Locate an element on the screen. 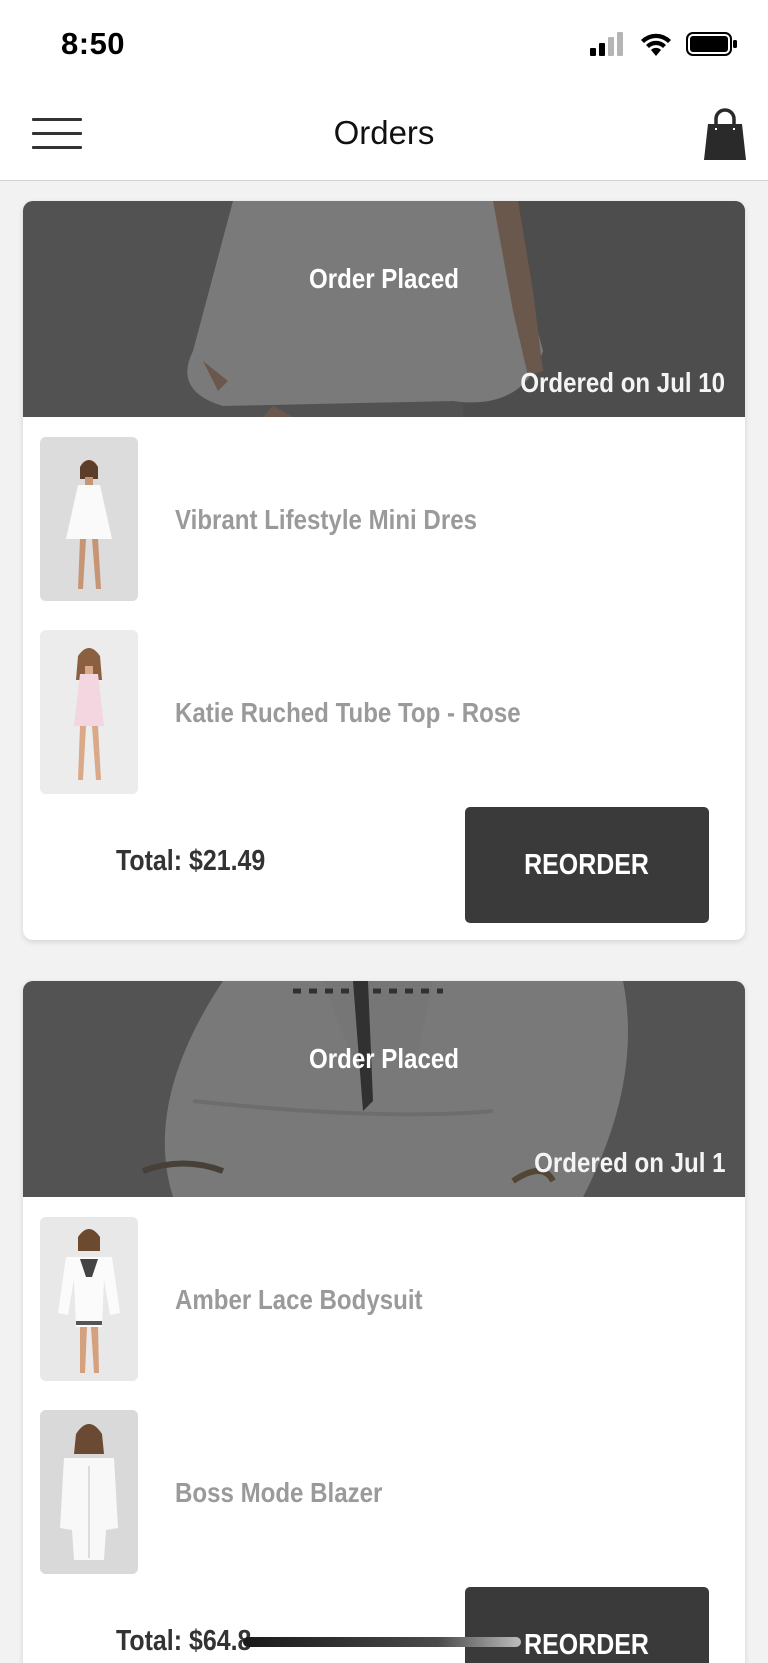  status-time: 8:50 is located at coordinates (93, 43).